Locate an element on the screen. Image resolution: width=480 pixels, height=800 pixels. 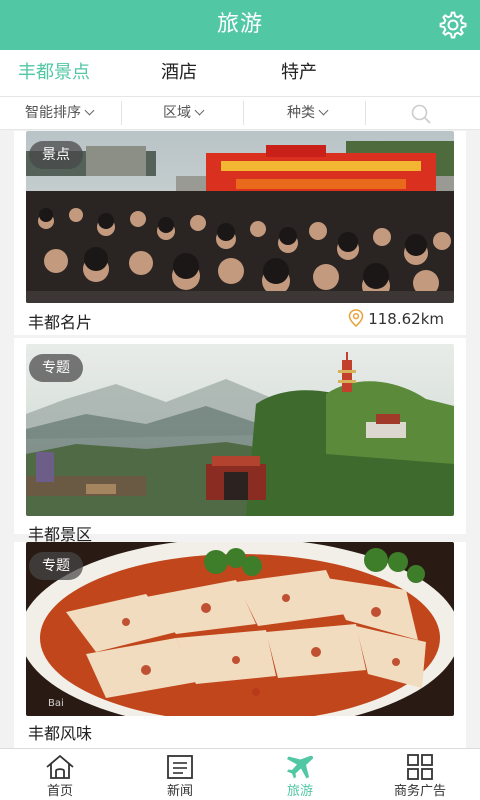
app-header: 旅游 is located at coordinates (240, 25).